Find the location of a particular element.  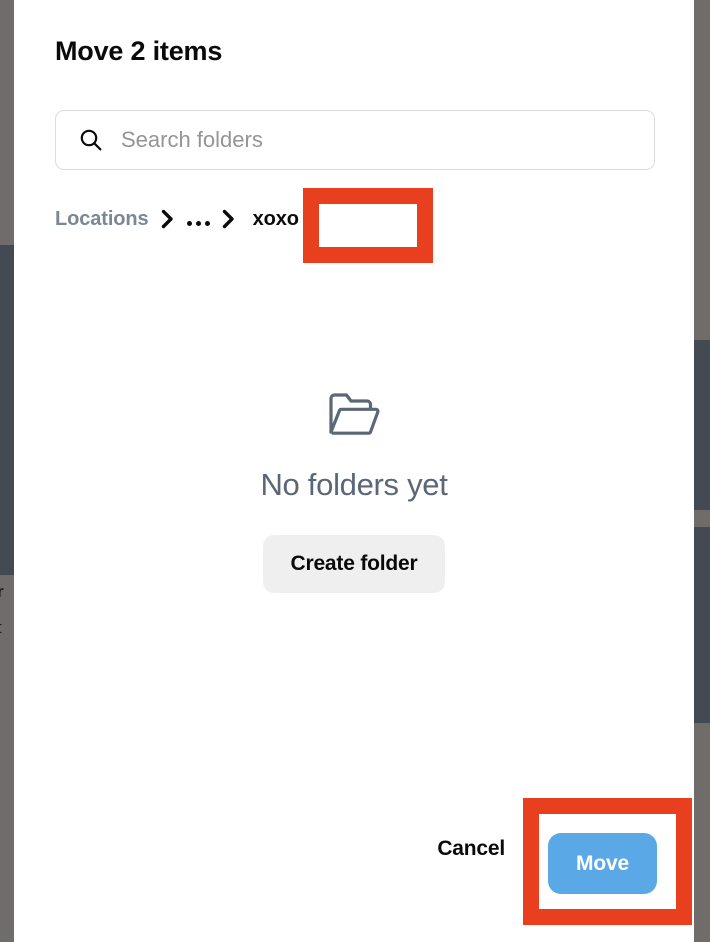

background-text-fragment-2: t is located at coordinates (1, 627).